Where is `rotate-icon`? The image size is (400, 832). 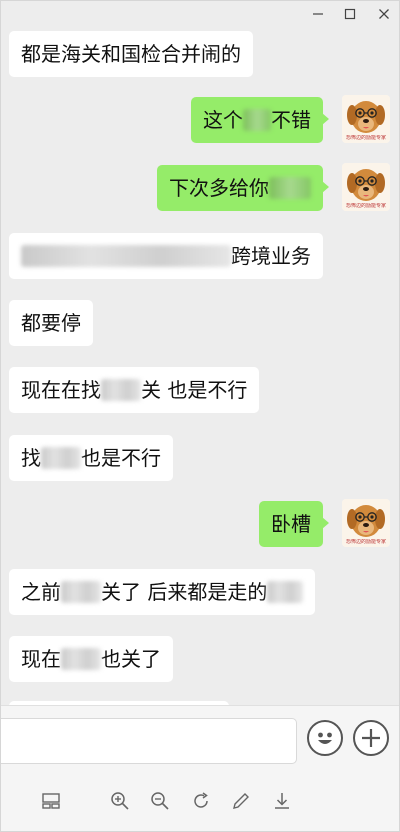
rotate-icon is located at coordinates (201, 800).